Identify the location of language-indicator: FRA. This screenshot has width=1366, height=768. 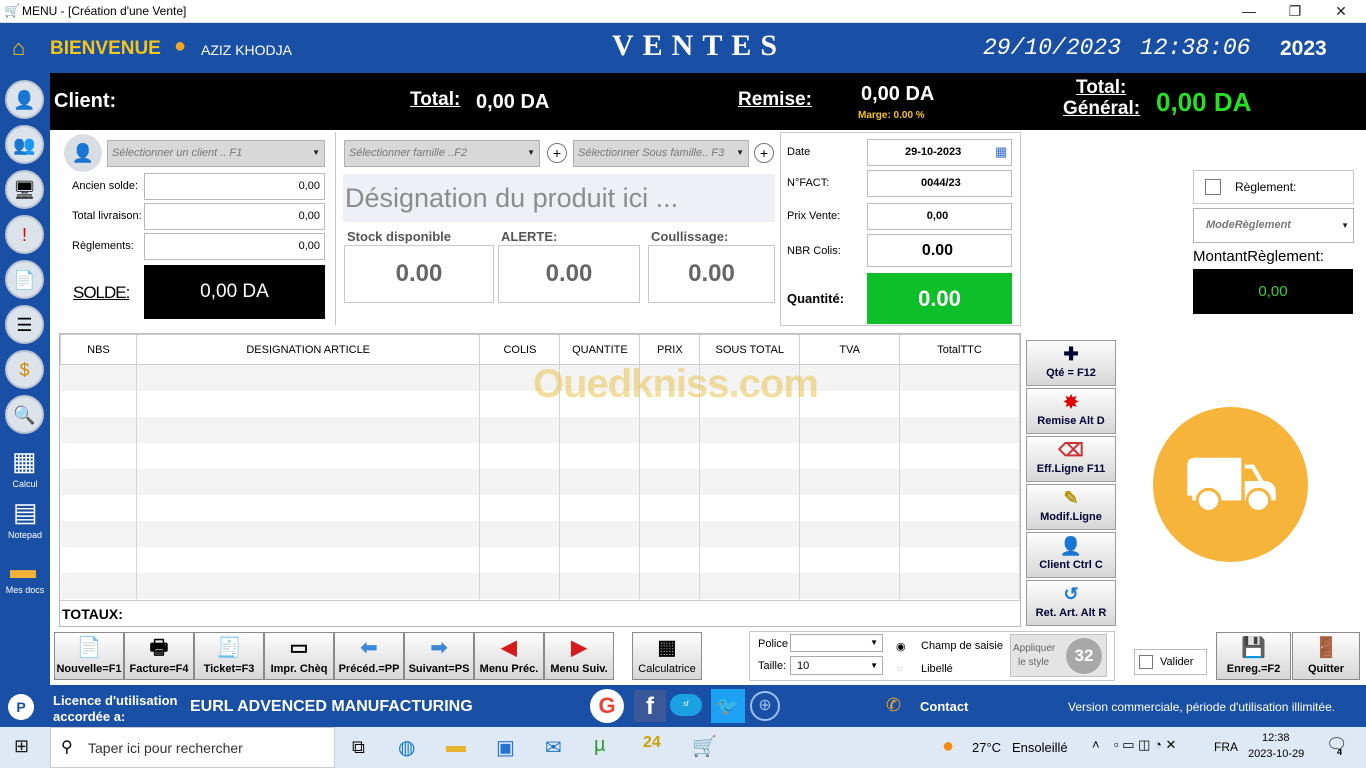
(1226, 747).